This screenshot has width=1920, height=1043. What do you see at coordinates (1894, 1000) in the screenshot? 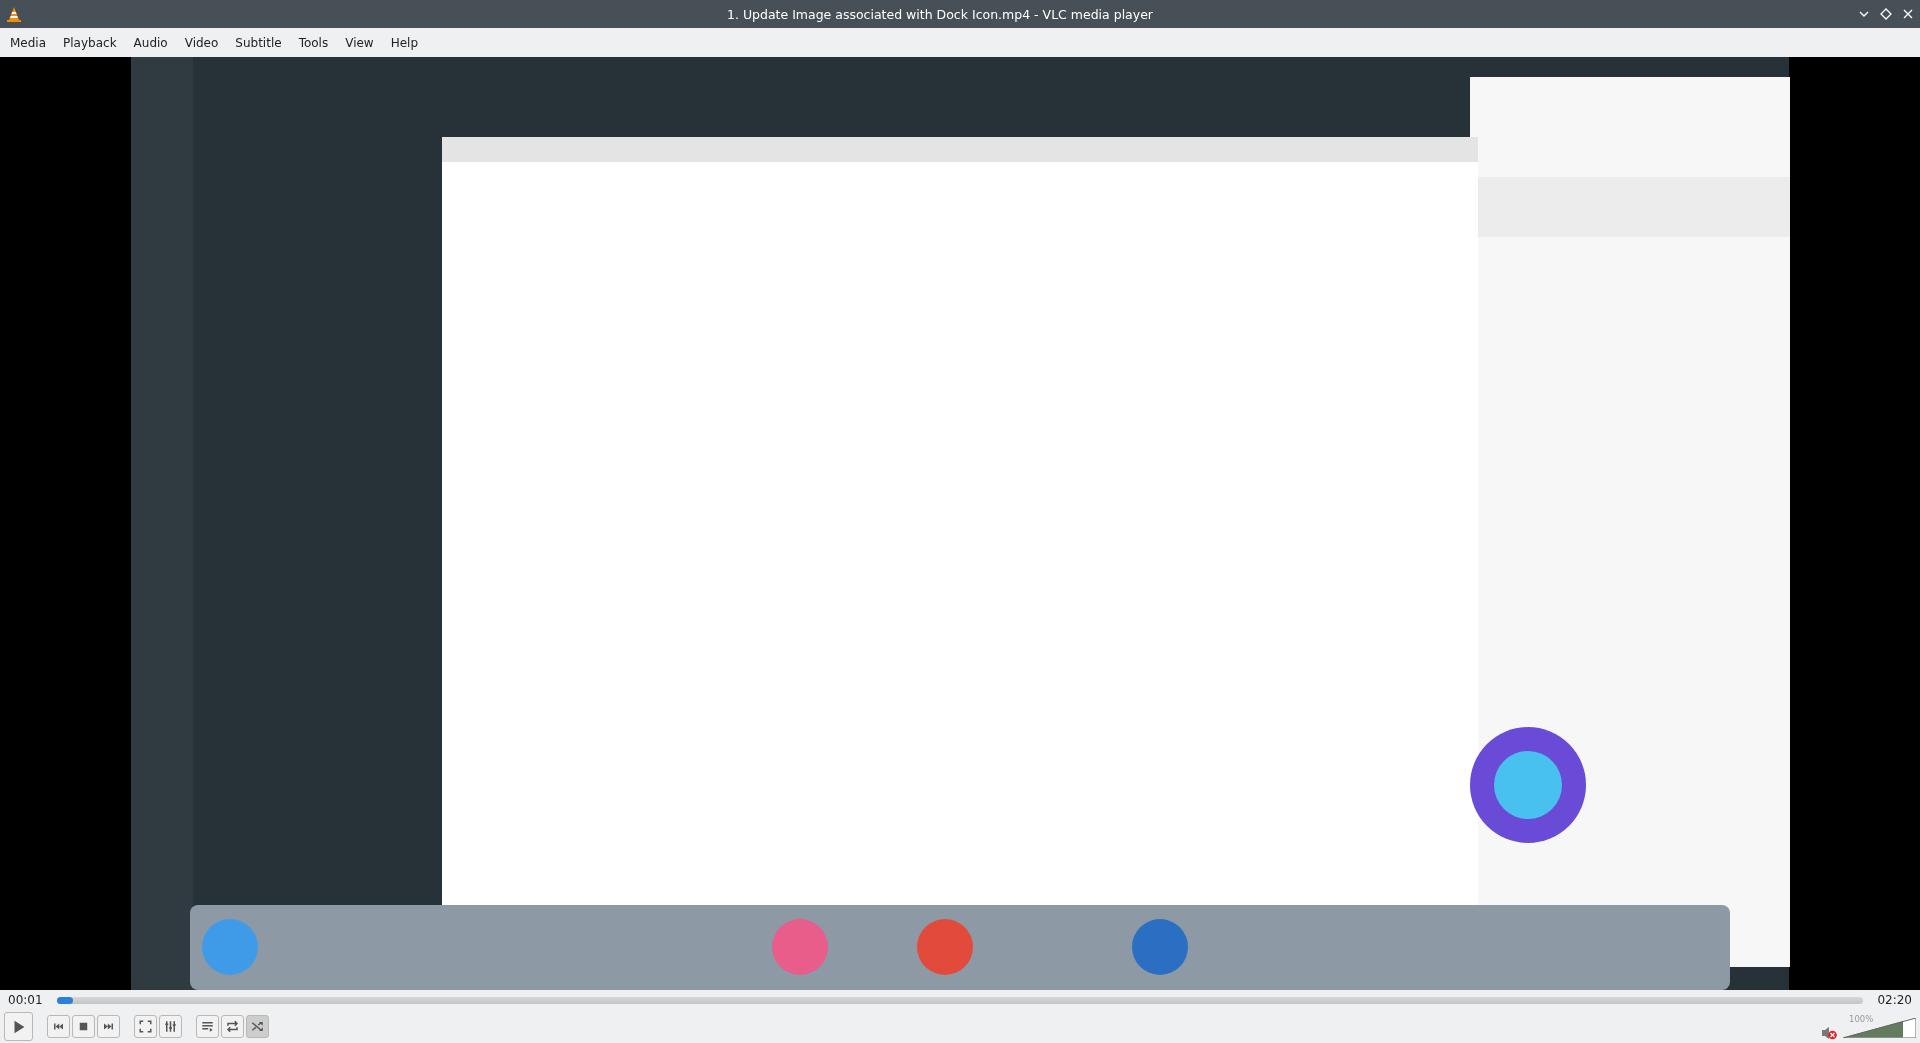
I see `total-time: 02:20` at bounding box center [1894, 1000].